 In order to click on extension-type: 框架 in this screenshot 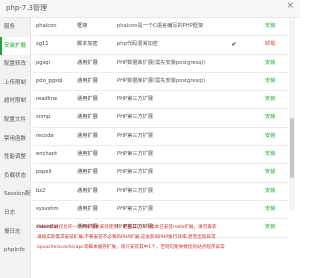, I will do `click(82, 26)`.